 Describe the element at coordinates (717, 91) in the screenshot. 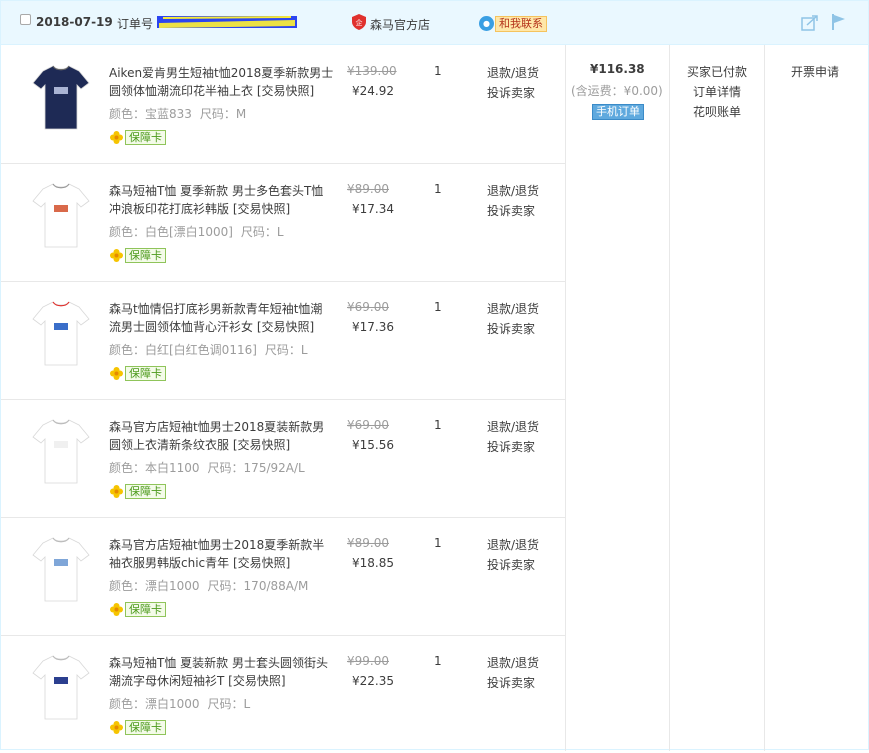

I see `order-detail-link: 订单详情` at that location.